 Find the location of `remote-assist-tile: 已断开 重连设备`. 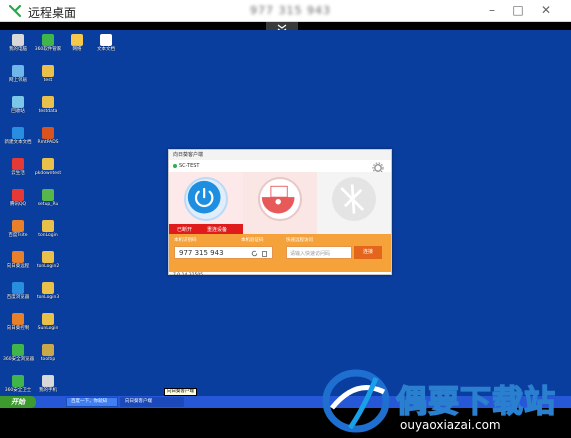

remote-assist-tile: 已断开 重连设备 is located at coordinates (206, 203).